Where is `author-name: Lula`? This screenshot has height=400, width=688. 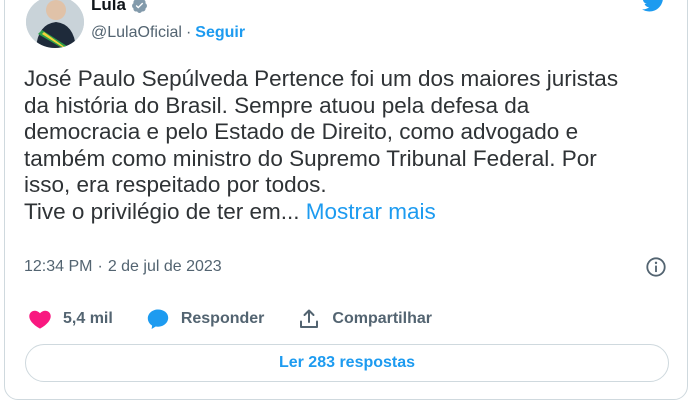 author-name: Lula is located at coordinates (108, 7).